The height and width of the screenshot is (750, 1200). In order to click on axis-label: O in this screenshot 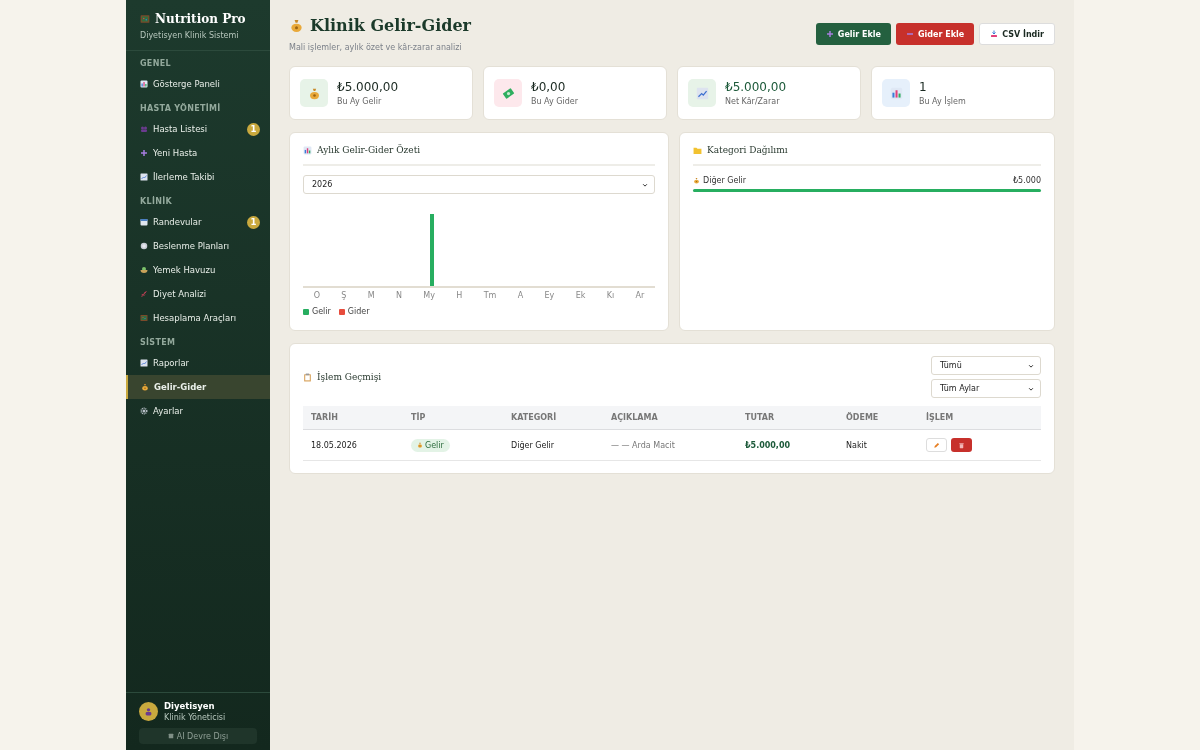, I will do `click(316, 295)`.